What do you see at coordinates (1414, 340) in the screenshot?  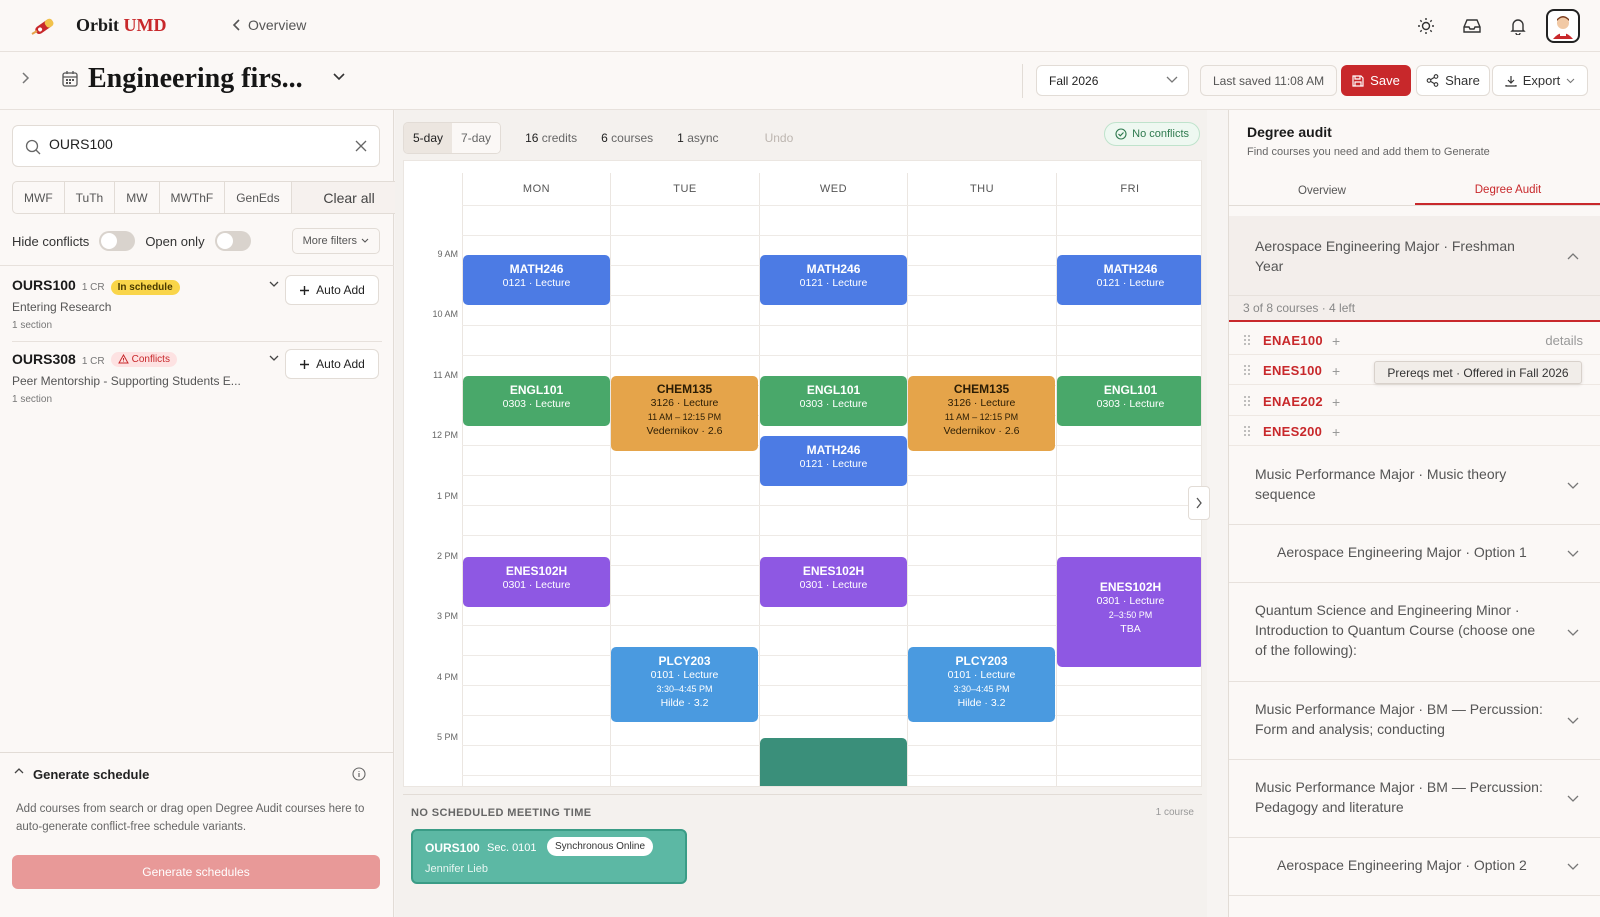 I see `audit-course-row: ENAE100 + details` at bounding box center [1414, 340].